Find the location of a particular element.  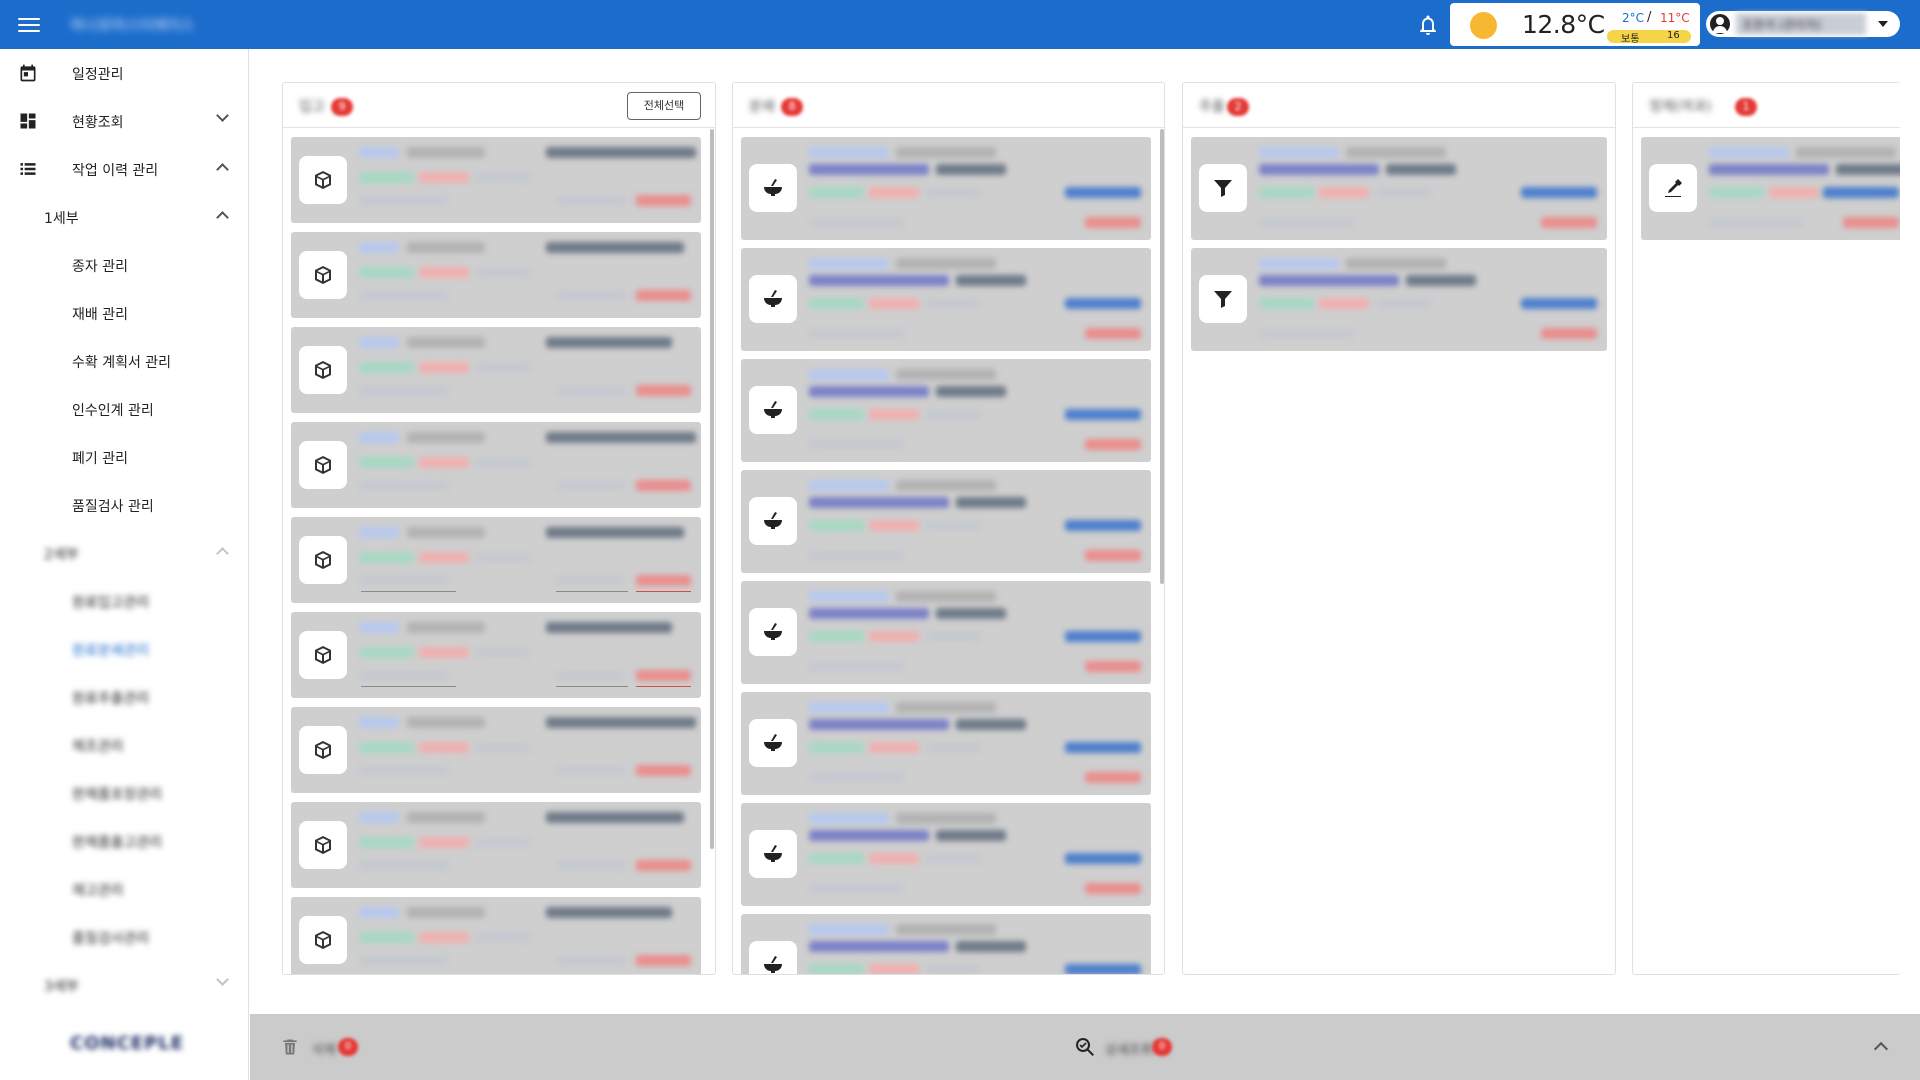

sidebar-item-manufacture: 제조관리 is located at coordinates (124, 745).